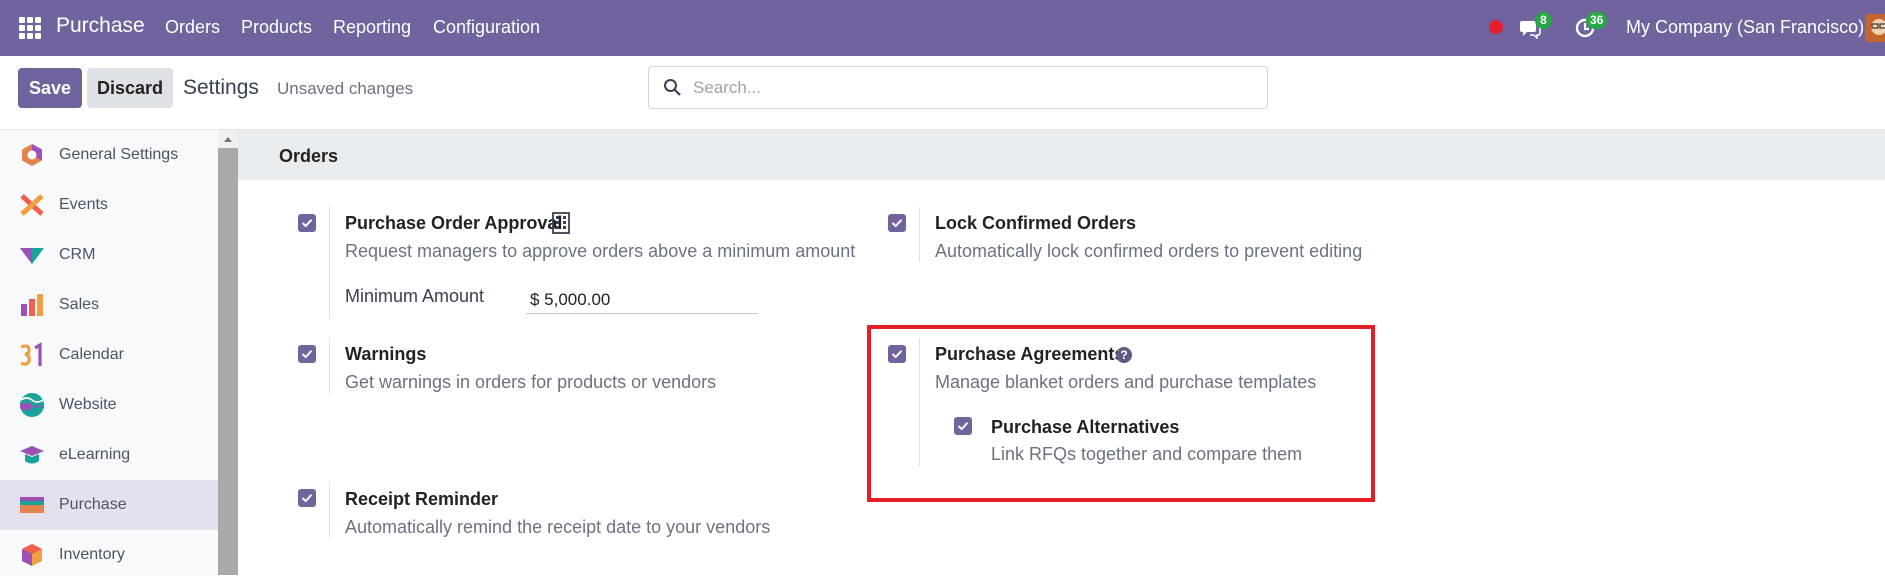  Describe the element at coordinates (897, 354) in the screenshot. I see `purchase-agreements-checkbox` at that location.